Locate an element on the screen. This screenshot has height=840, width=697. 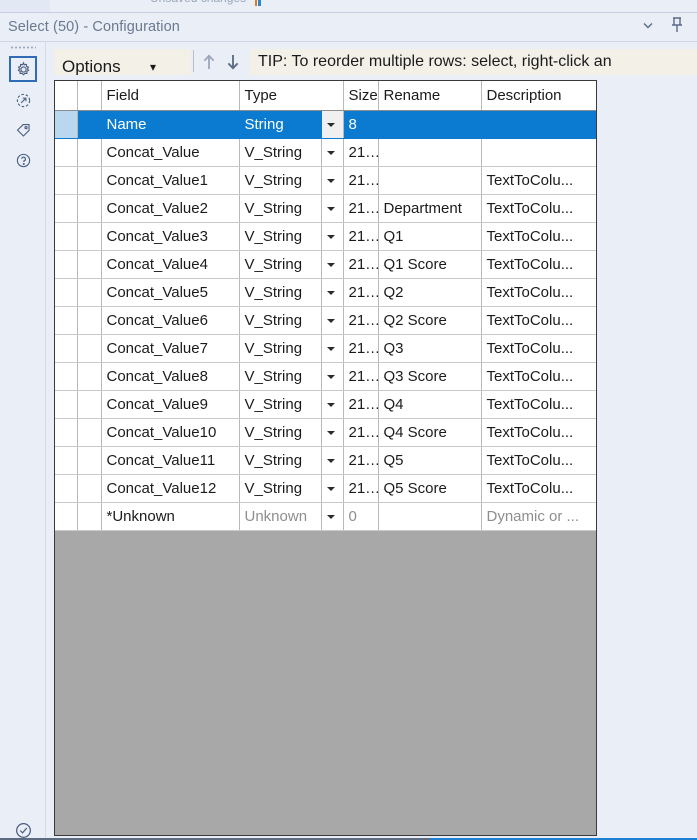
cell-rename: Q2 is located at coordinates (430, 292).